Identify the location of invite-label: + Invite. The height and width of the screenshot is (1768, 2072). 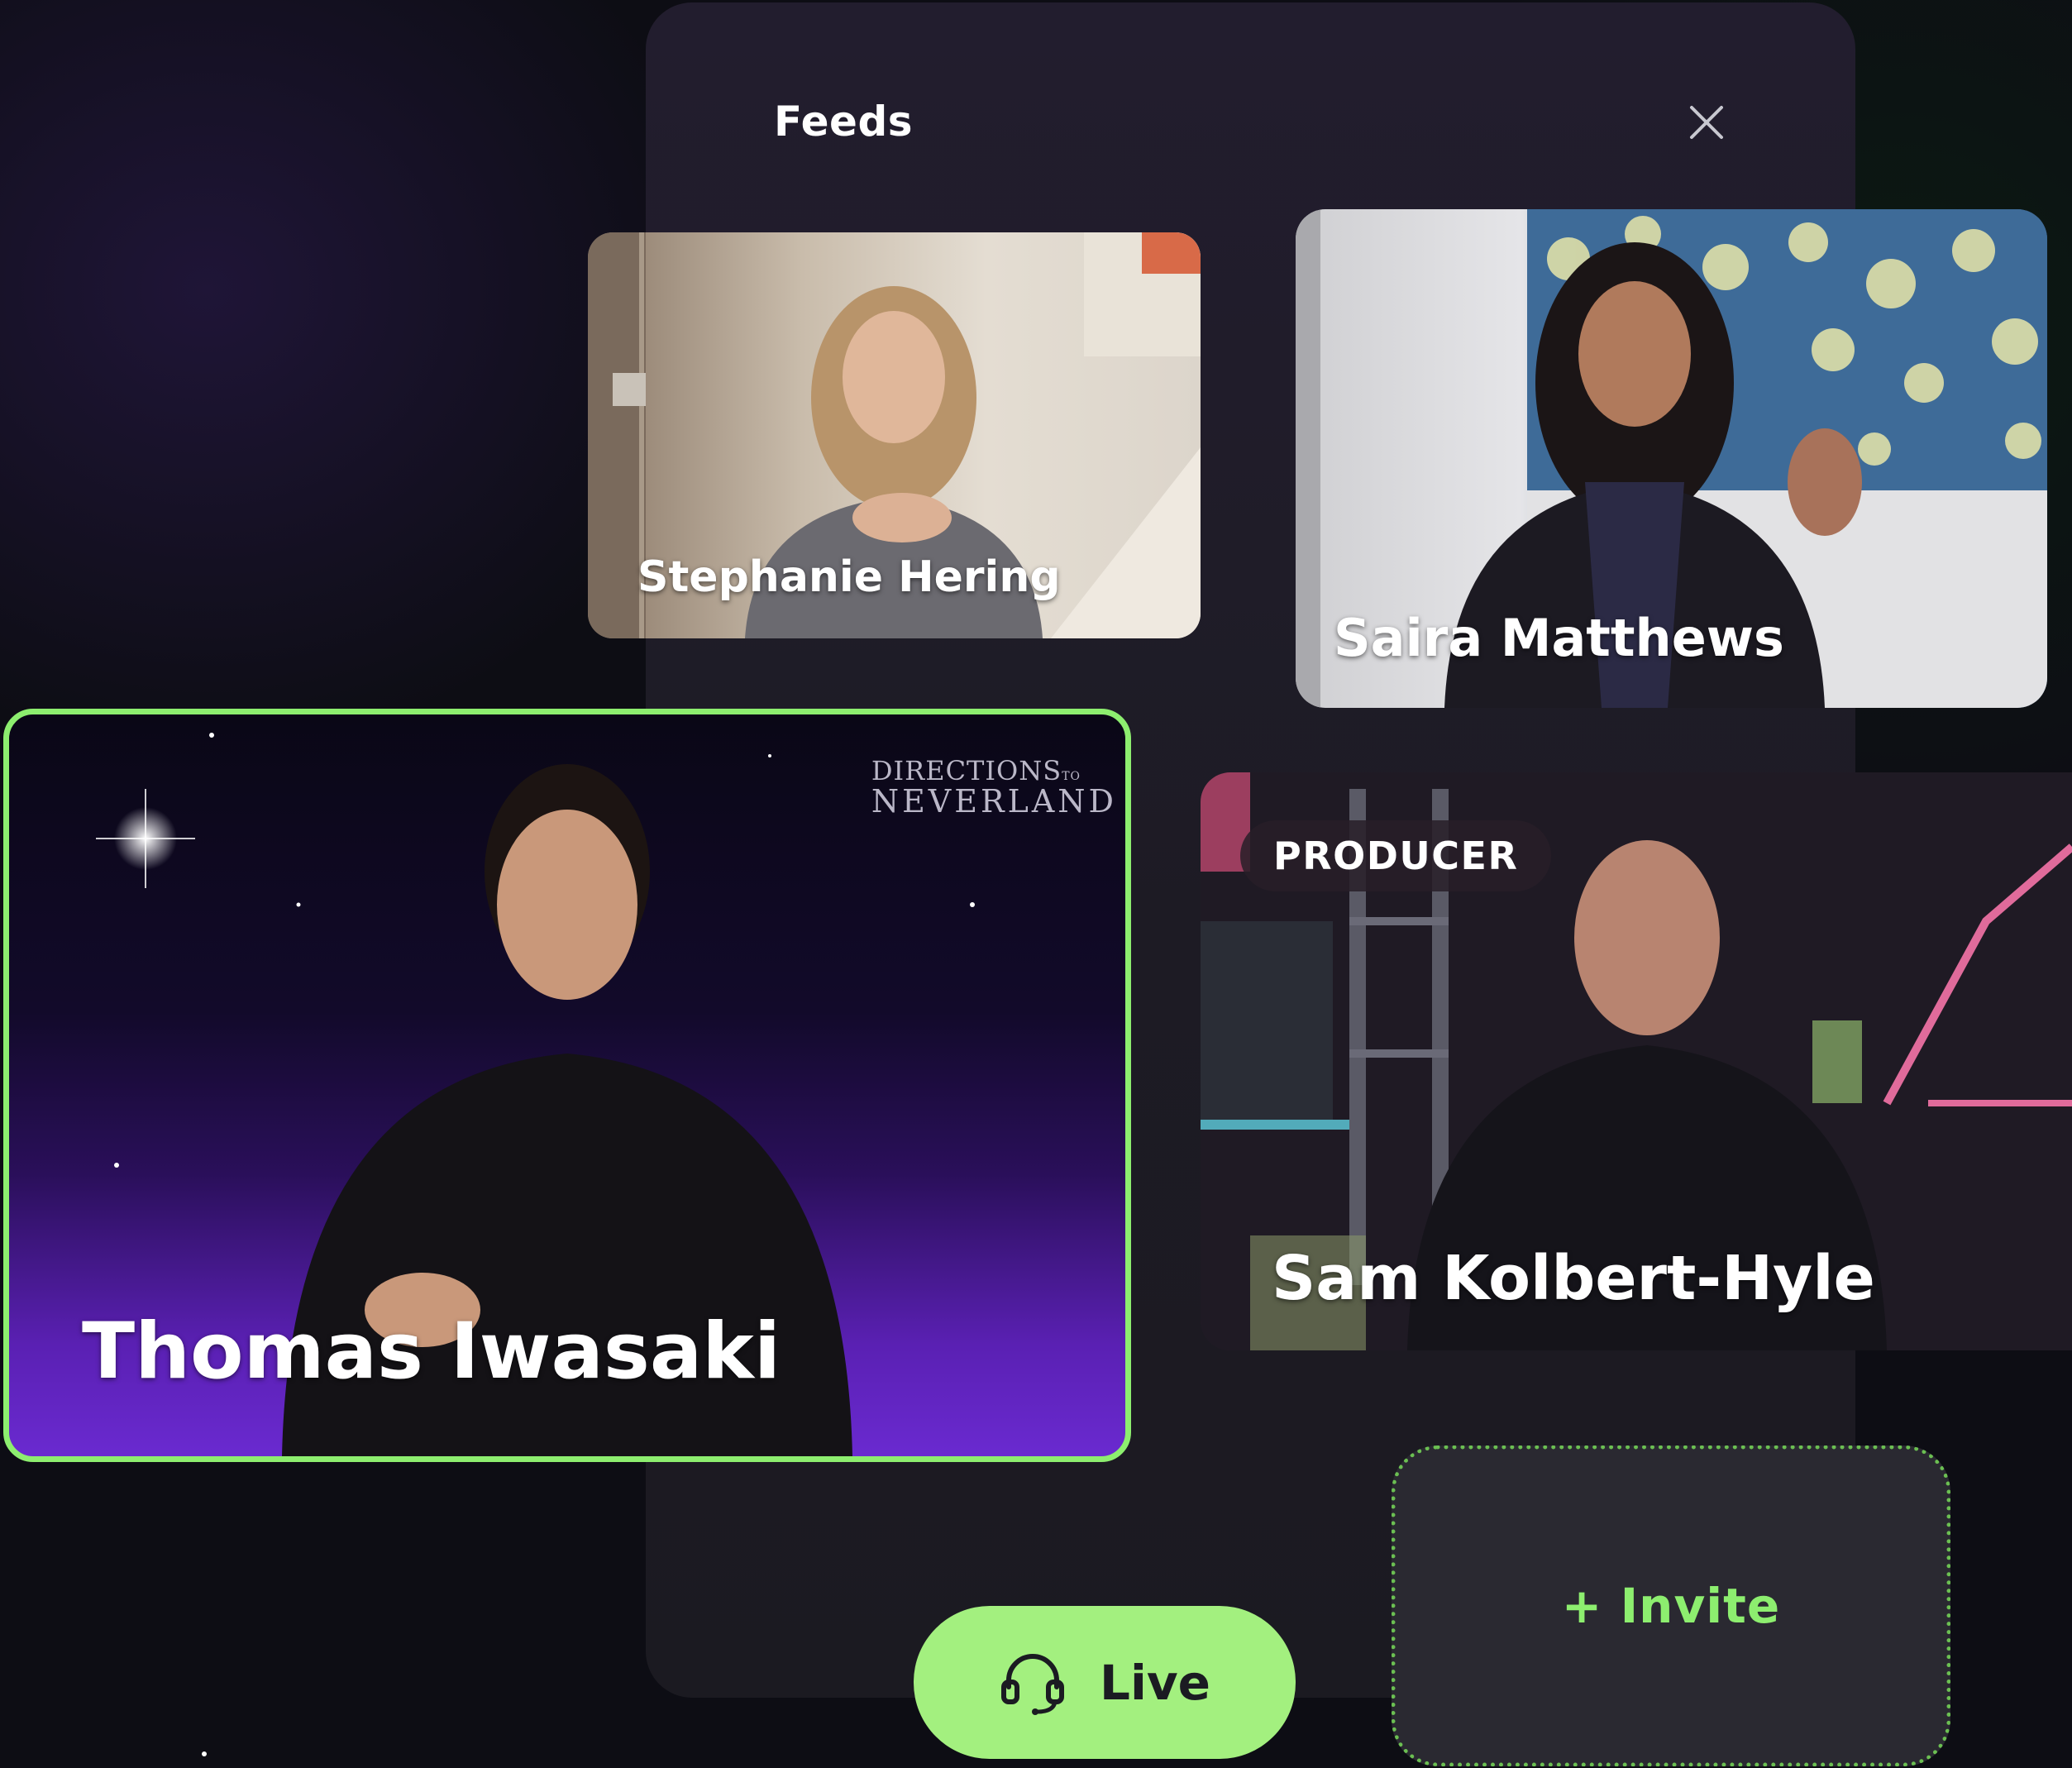
(1671, 1606).